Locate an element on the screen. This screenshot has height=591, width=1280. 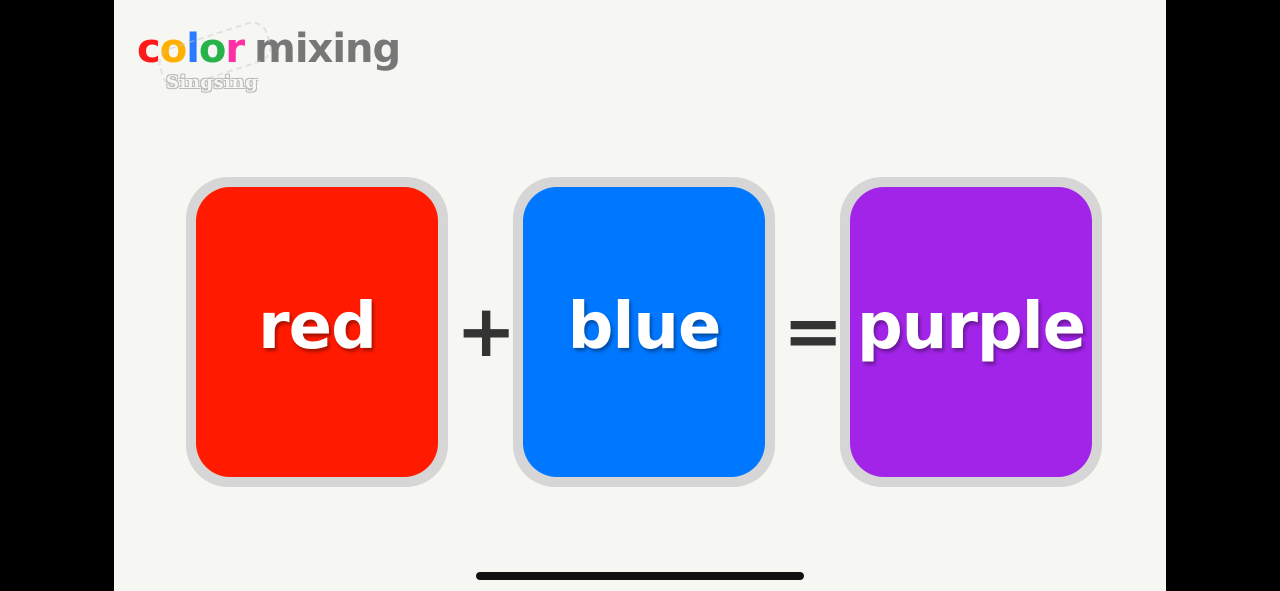
card-label: red is located at coordinates (317, 327).